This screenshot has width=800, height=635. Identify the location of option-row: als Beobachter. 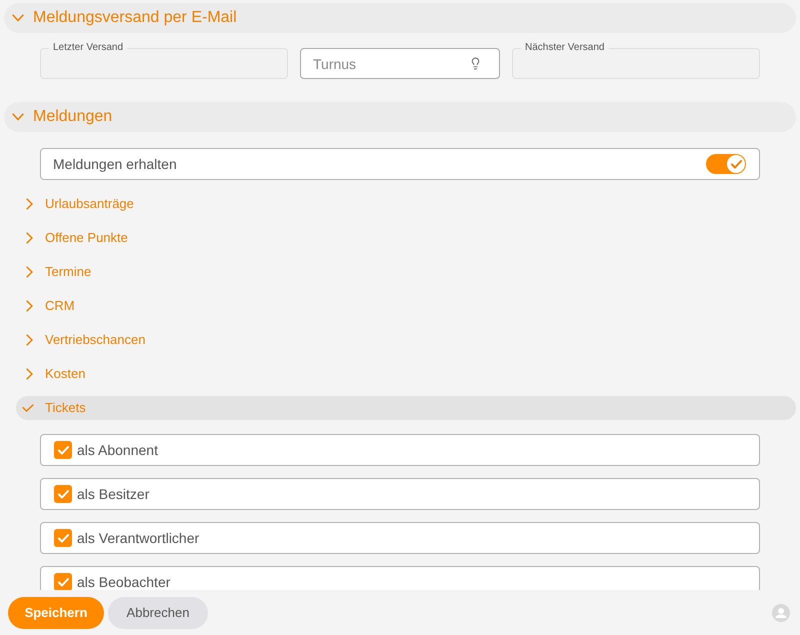
(400, 578).